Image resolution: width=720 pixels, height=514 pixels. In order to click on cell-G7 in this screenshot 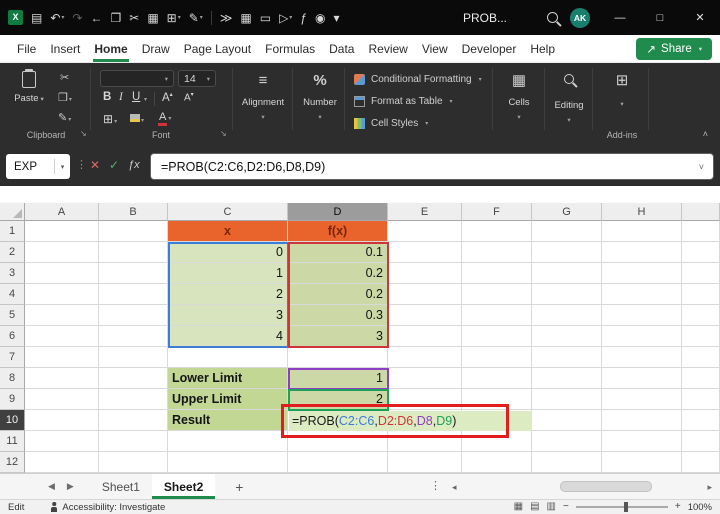, I will do `click(567, 357)`.